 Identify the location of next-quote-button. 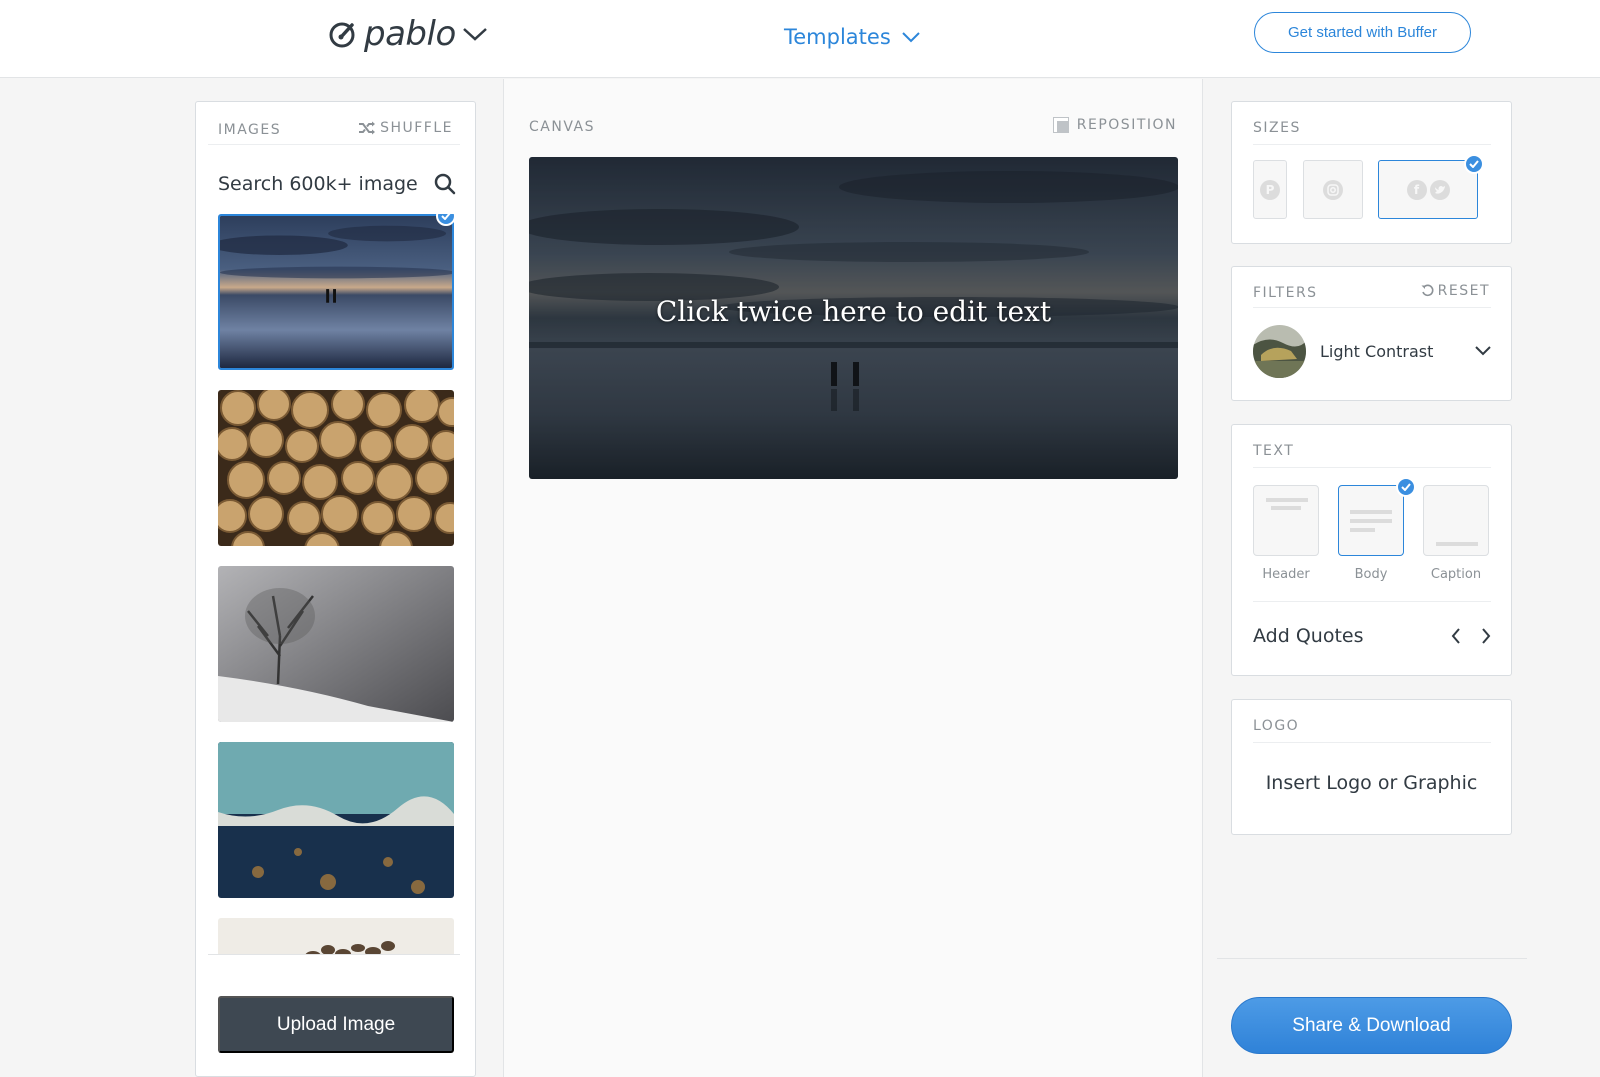
(1486, 636).